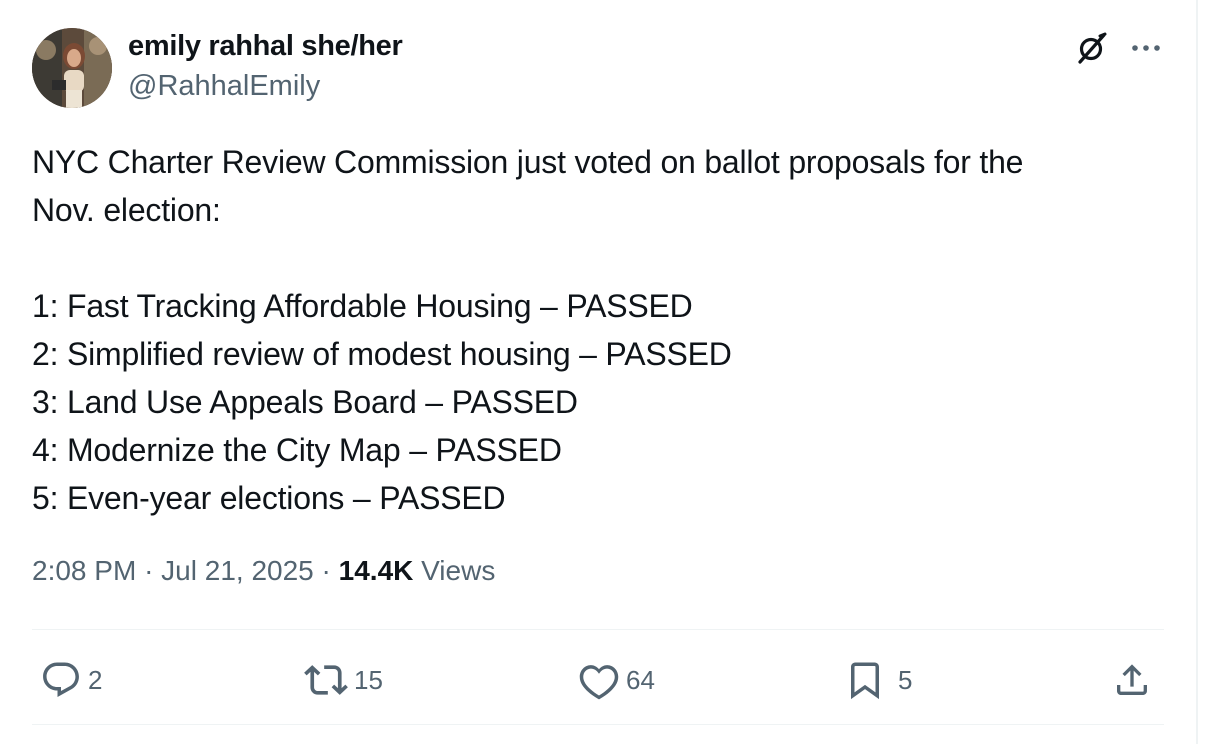 This screenshot has width=1208, height=744. I want to click on reply-icon, so click(61, 679).